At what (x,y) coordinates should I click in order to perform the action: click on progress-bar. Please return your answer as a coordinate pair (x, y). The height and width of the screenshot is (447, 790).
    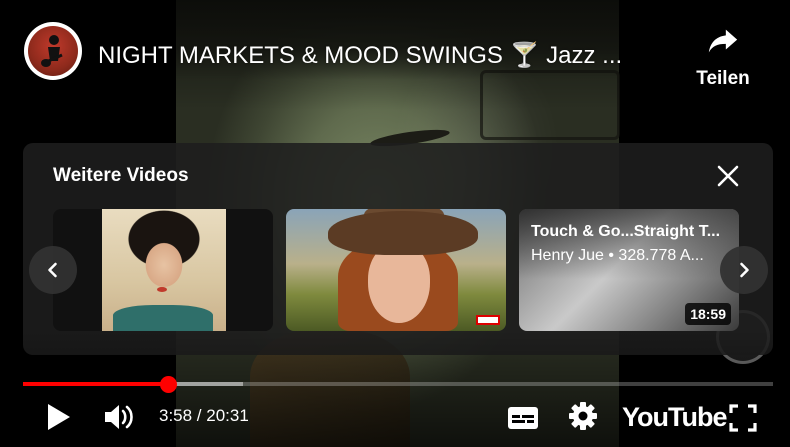
    Looking at the image, I should click on (398, 384).